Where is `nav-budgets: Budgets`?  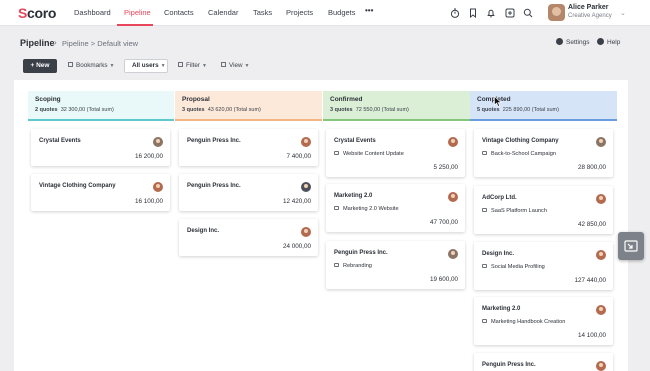
nav-budgets: Budgets is located at coordinates (342, 12).